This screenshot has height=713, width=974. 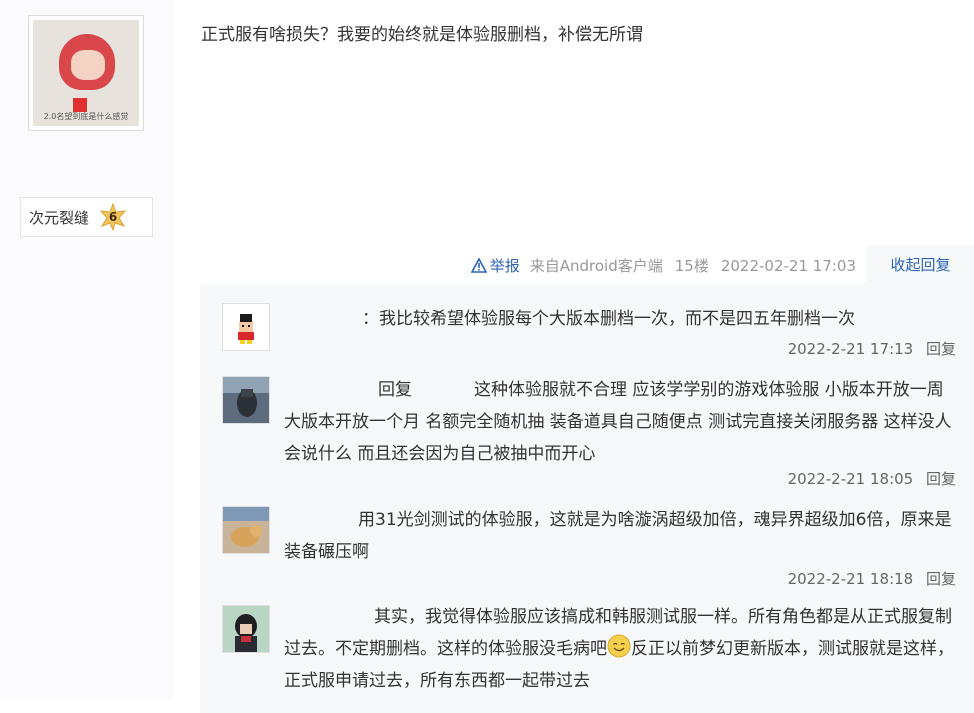 I want to click on reply-time: 2022-2-21 18:18, so click(x=850, y=579).